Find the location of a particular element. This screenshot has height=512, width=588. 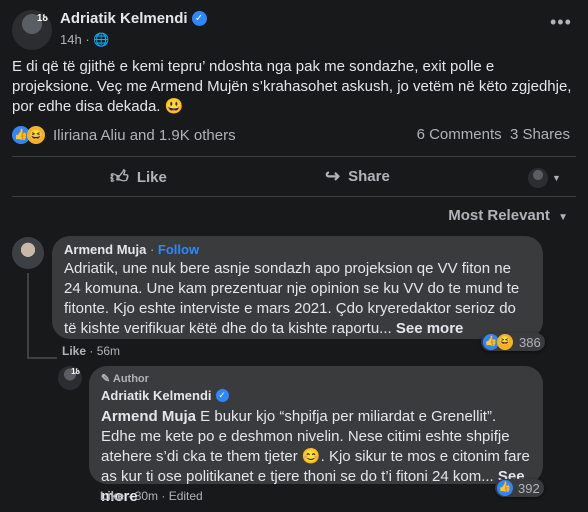

shares-count: 3 Shares is located at coordinates (540, 134).